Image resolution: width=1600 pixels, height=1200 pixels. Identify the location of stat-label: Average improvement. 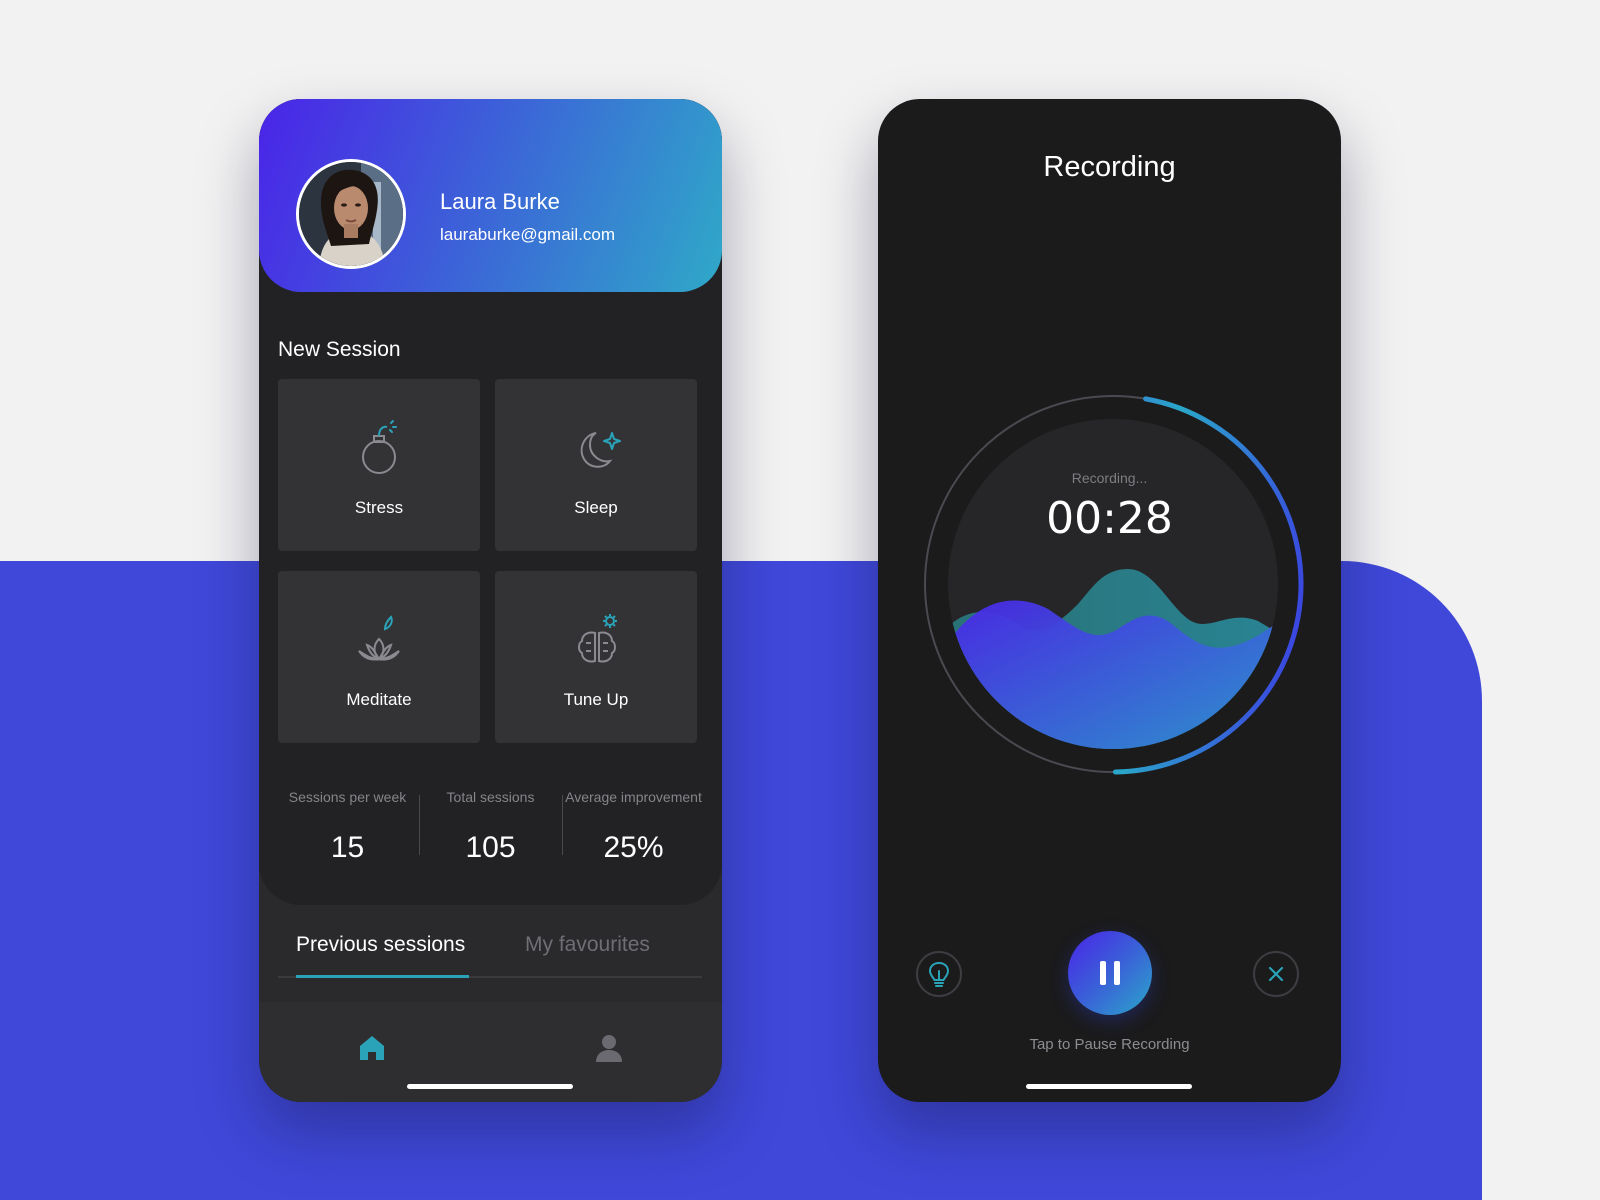
(633, 797).